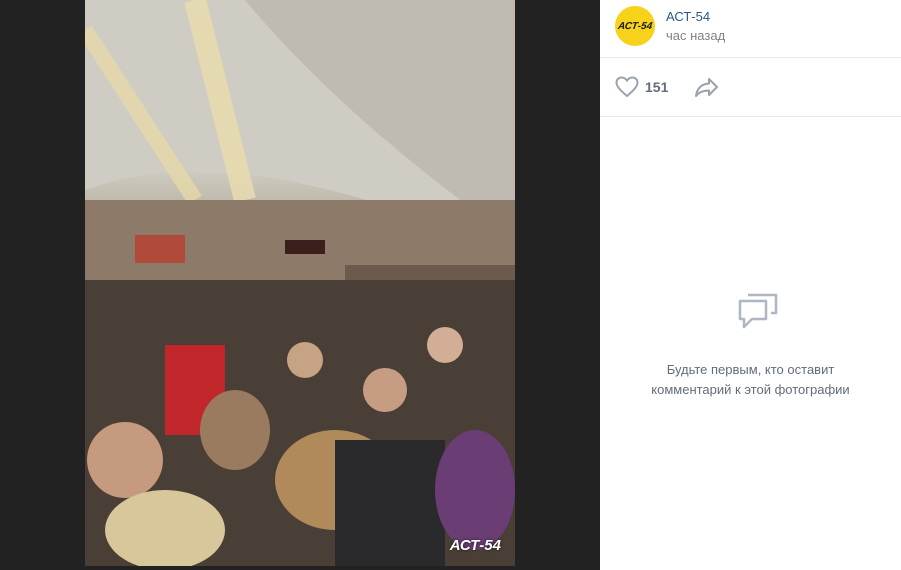  What do you see at coordinates (750, 87) in the screenshot?
I see `post-actions: 151` at bounding box center [750, 87].